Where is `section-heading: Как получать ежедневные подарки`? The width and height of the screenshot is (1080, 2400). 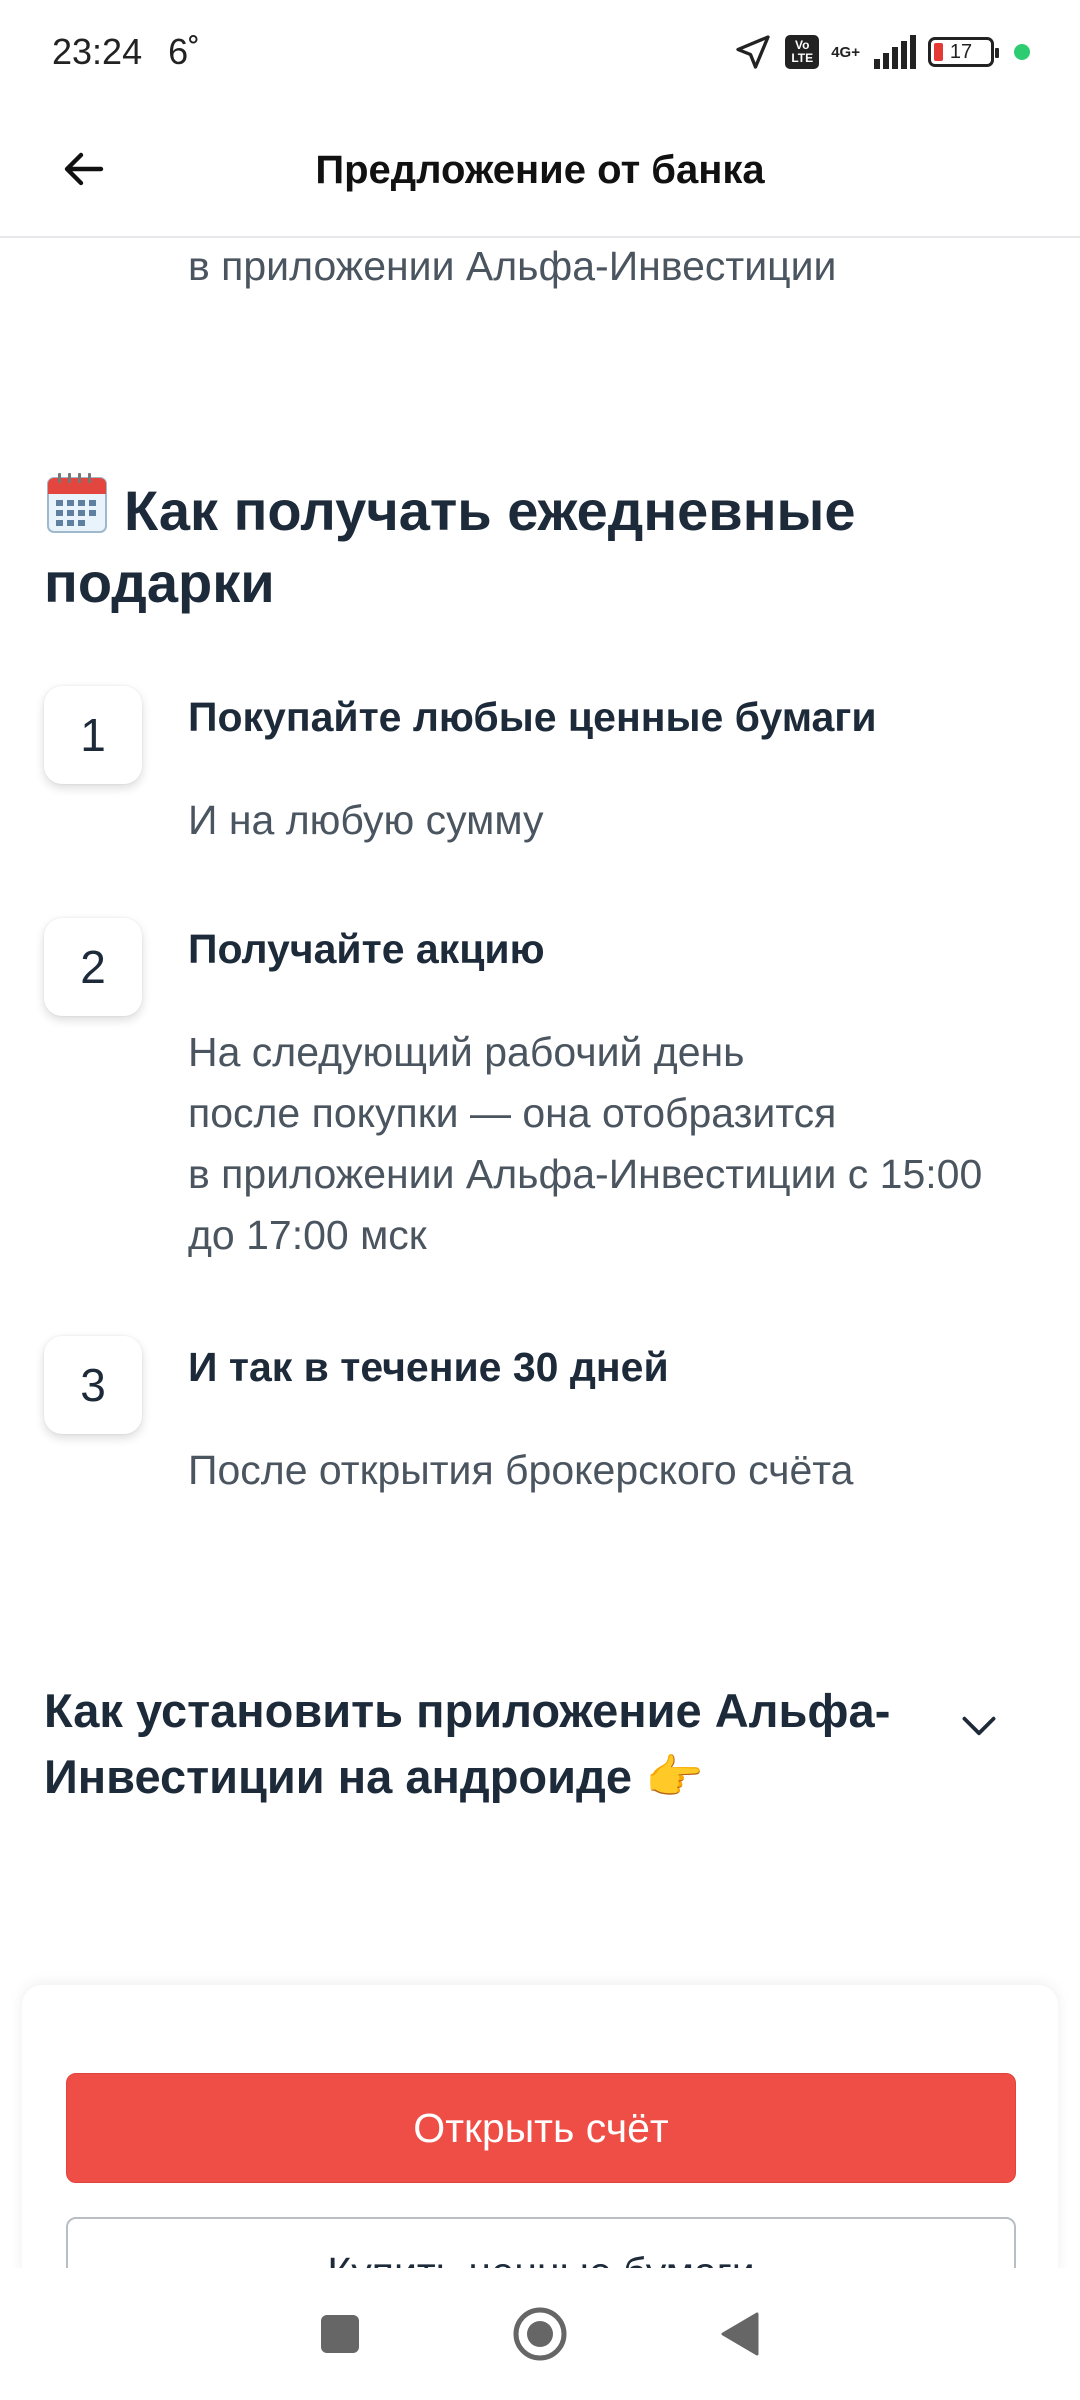
section-heading: Как получать ежедневные подарки is located at coordinates (524, 544).